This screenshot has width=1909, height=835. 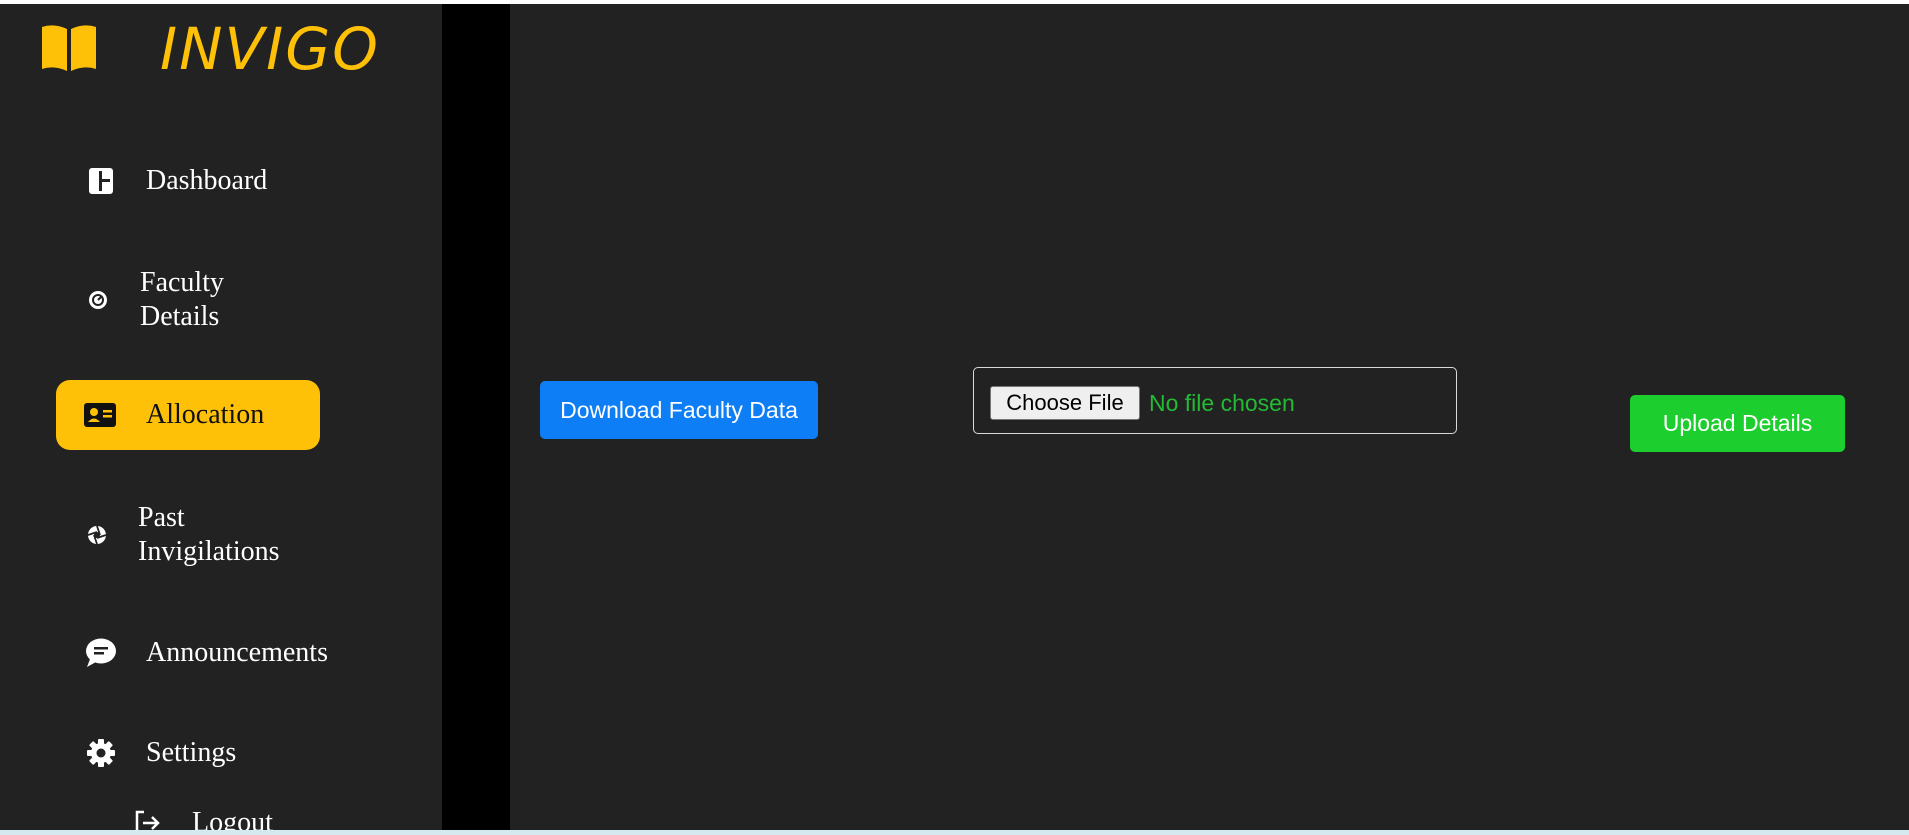 What do you see at coordinates (209, 534) in the screenshot?
I see `sidebar-item-label: Past Invigilations` at bounding box center [209, 534].